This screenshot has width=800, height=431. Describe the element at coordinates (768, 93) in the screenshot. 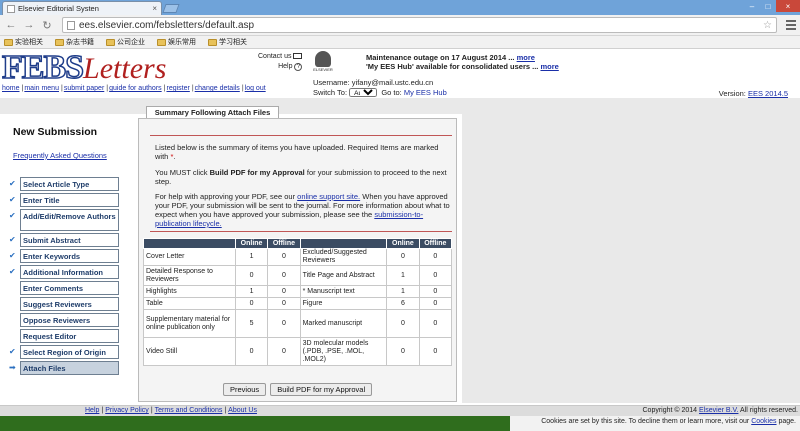

I see `version-link: EES 2014.5` at that location.